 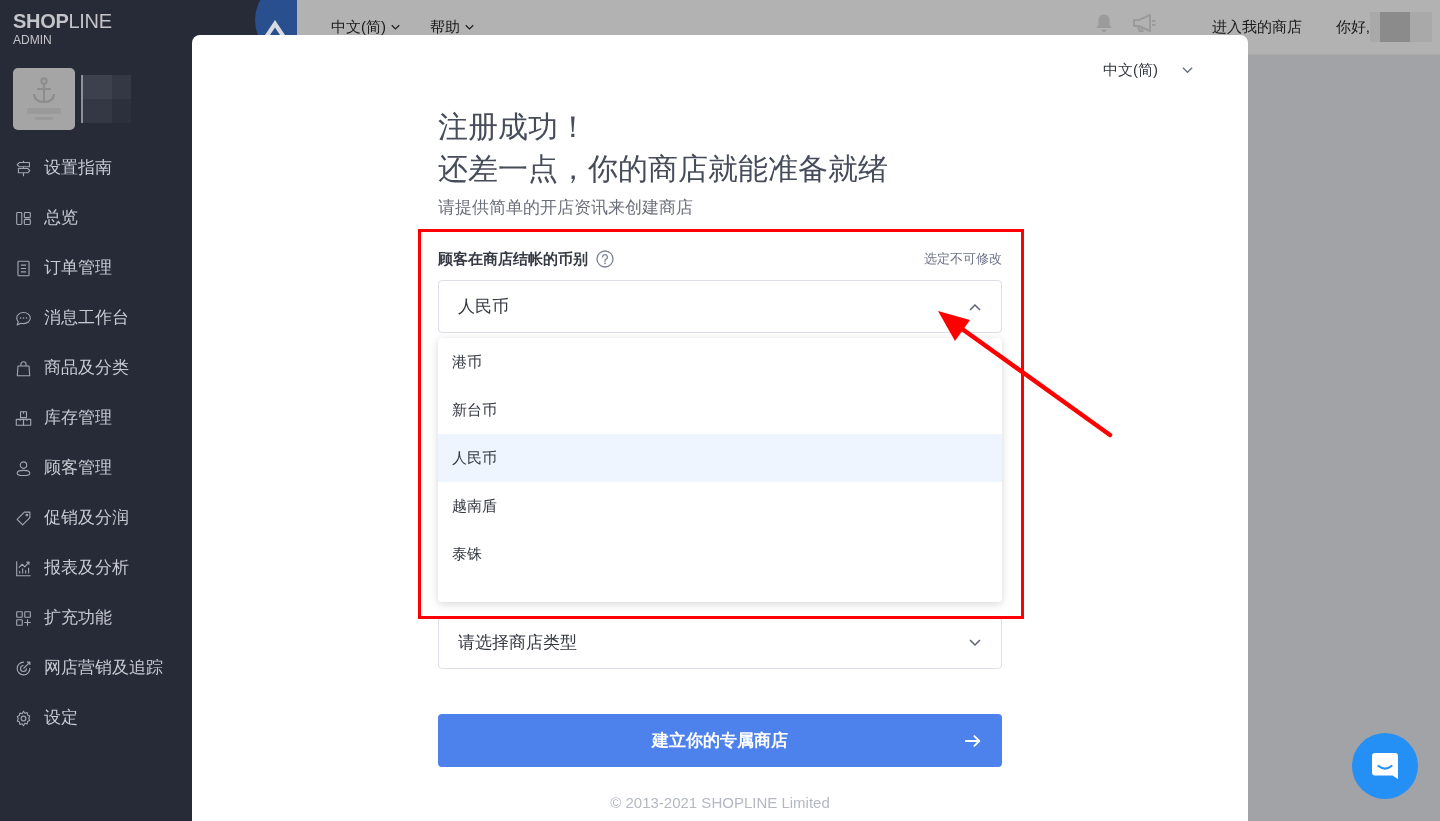 I want to click on greeting-text: 你好,, so click(x=1352, y=27).